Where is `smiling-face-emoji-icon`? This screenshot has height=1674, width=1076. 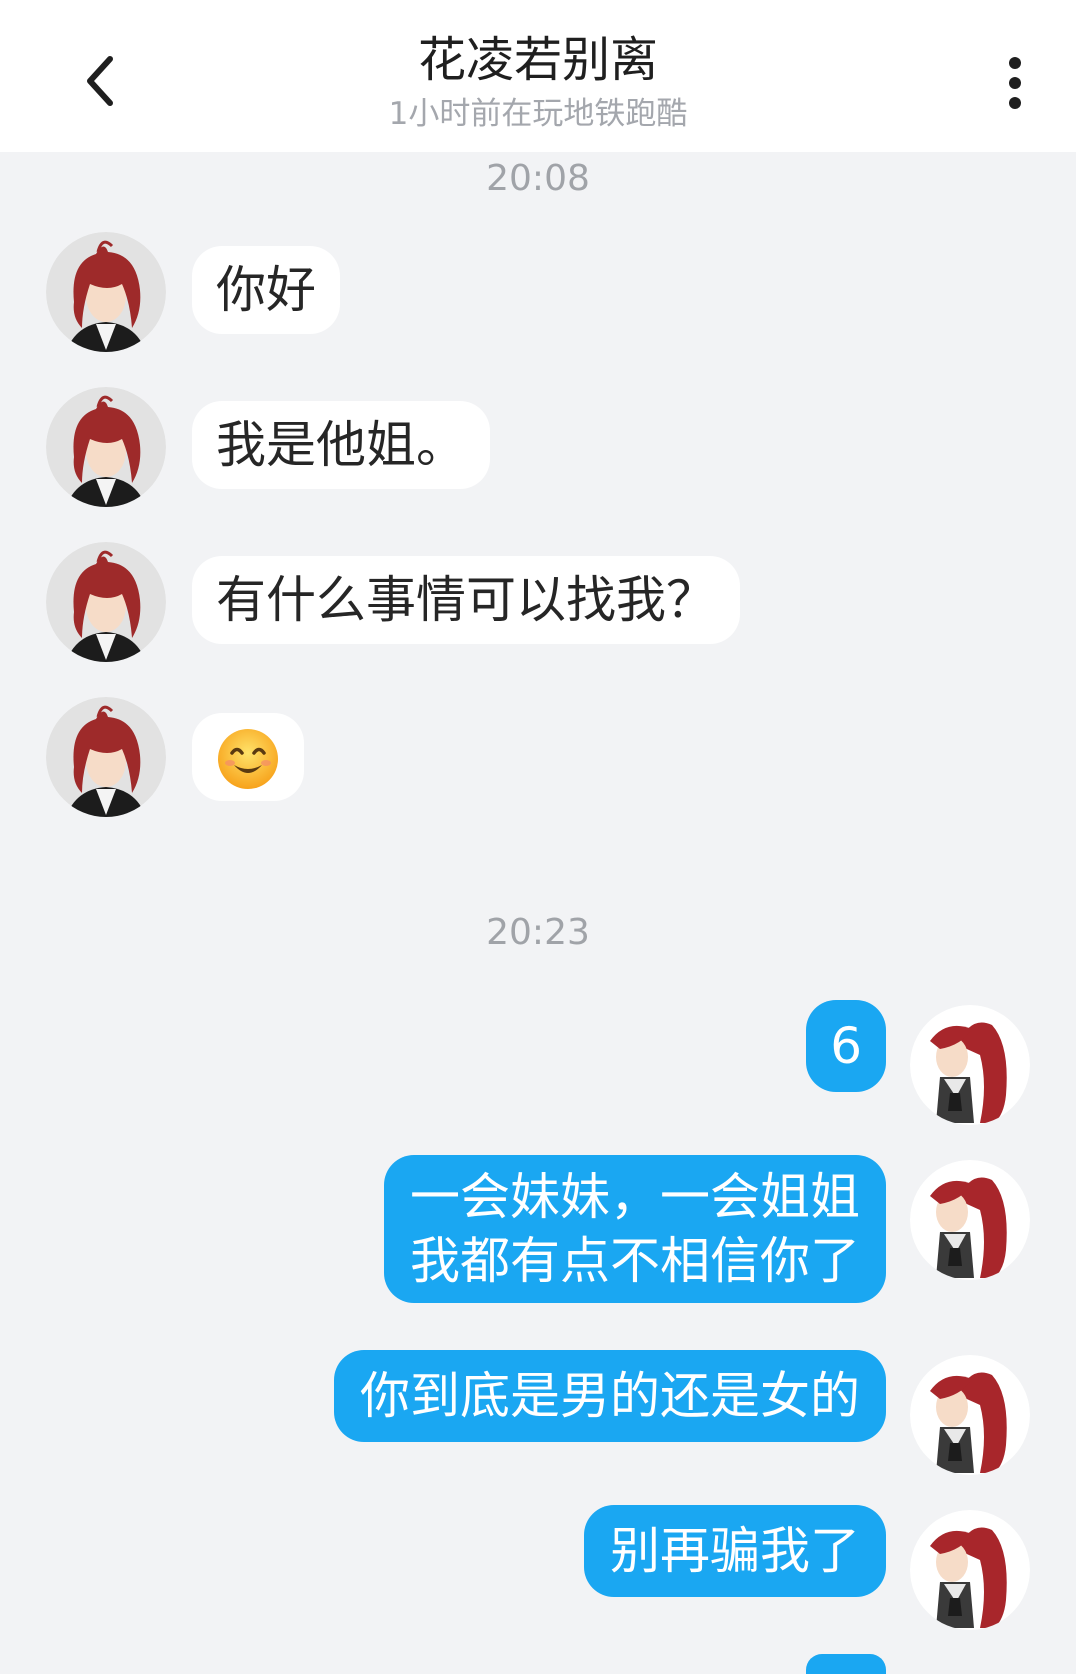
smiling-face-emoji-icon is located at coordinates (248, 759).